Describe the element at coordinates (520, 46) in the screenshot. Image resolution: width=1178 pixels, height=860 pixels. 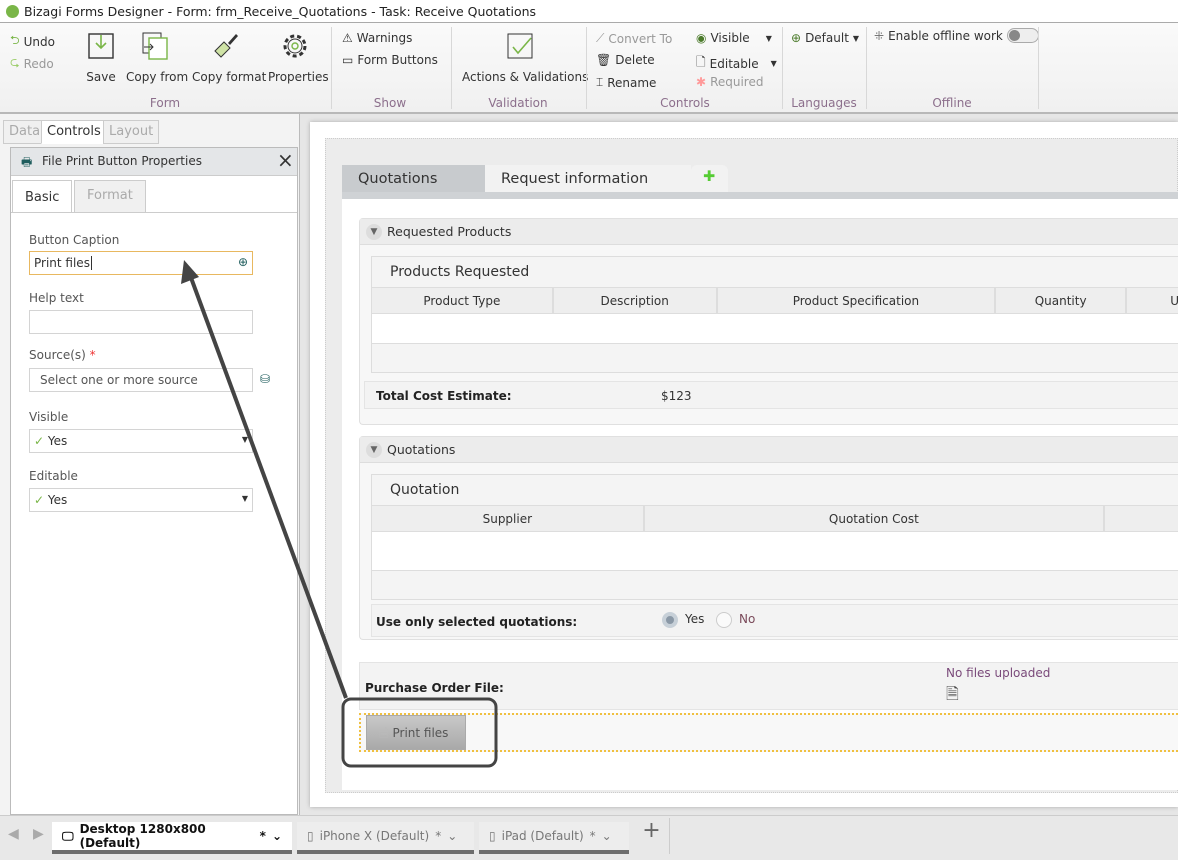
I see `checkbox-icon` at that location.